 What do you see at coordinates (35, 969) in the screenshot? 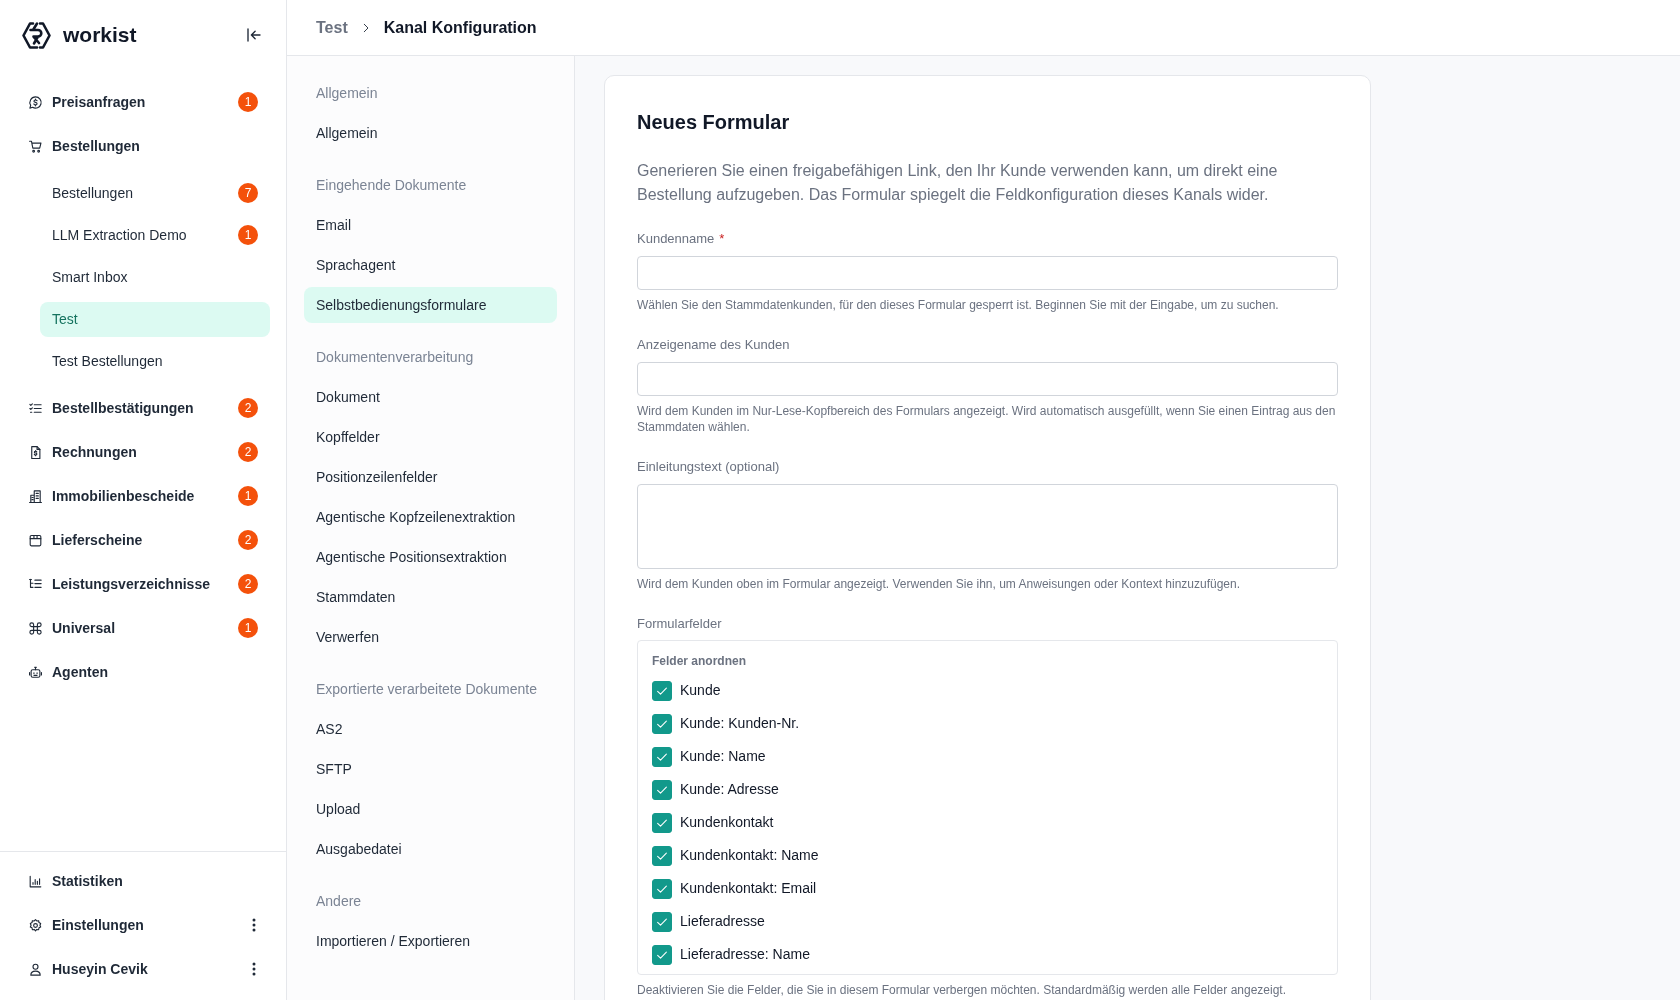
I see `user-icon` at bounding box center [35, 969].